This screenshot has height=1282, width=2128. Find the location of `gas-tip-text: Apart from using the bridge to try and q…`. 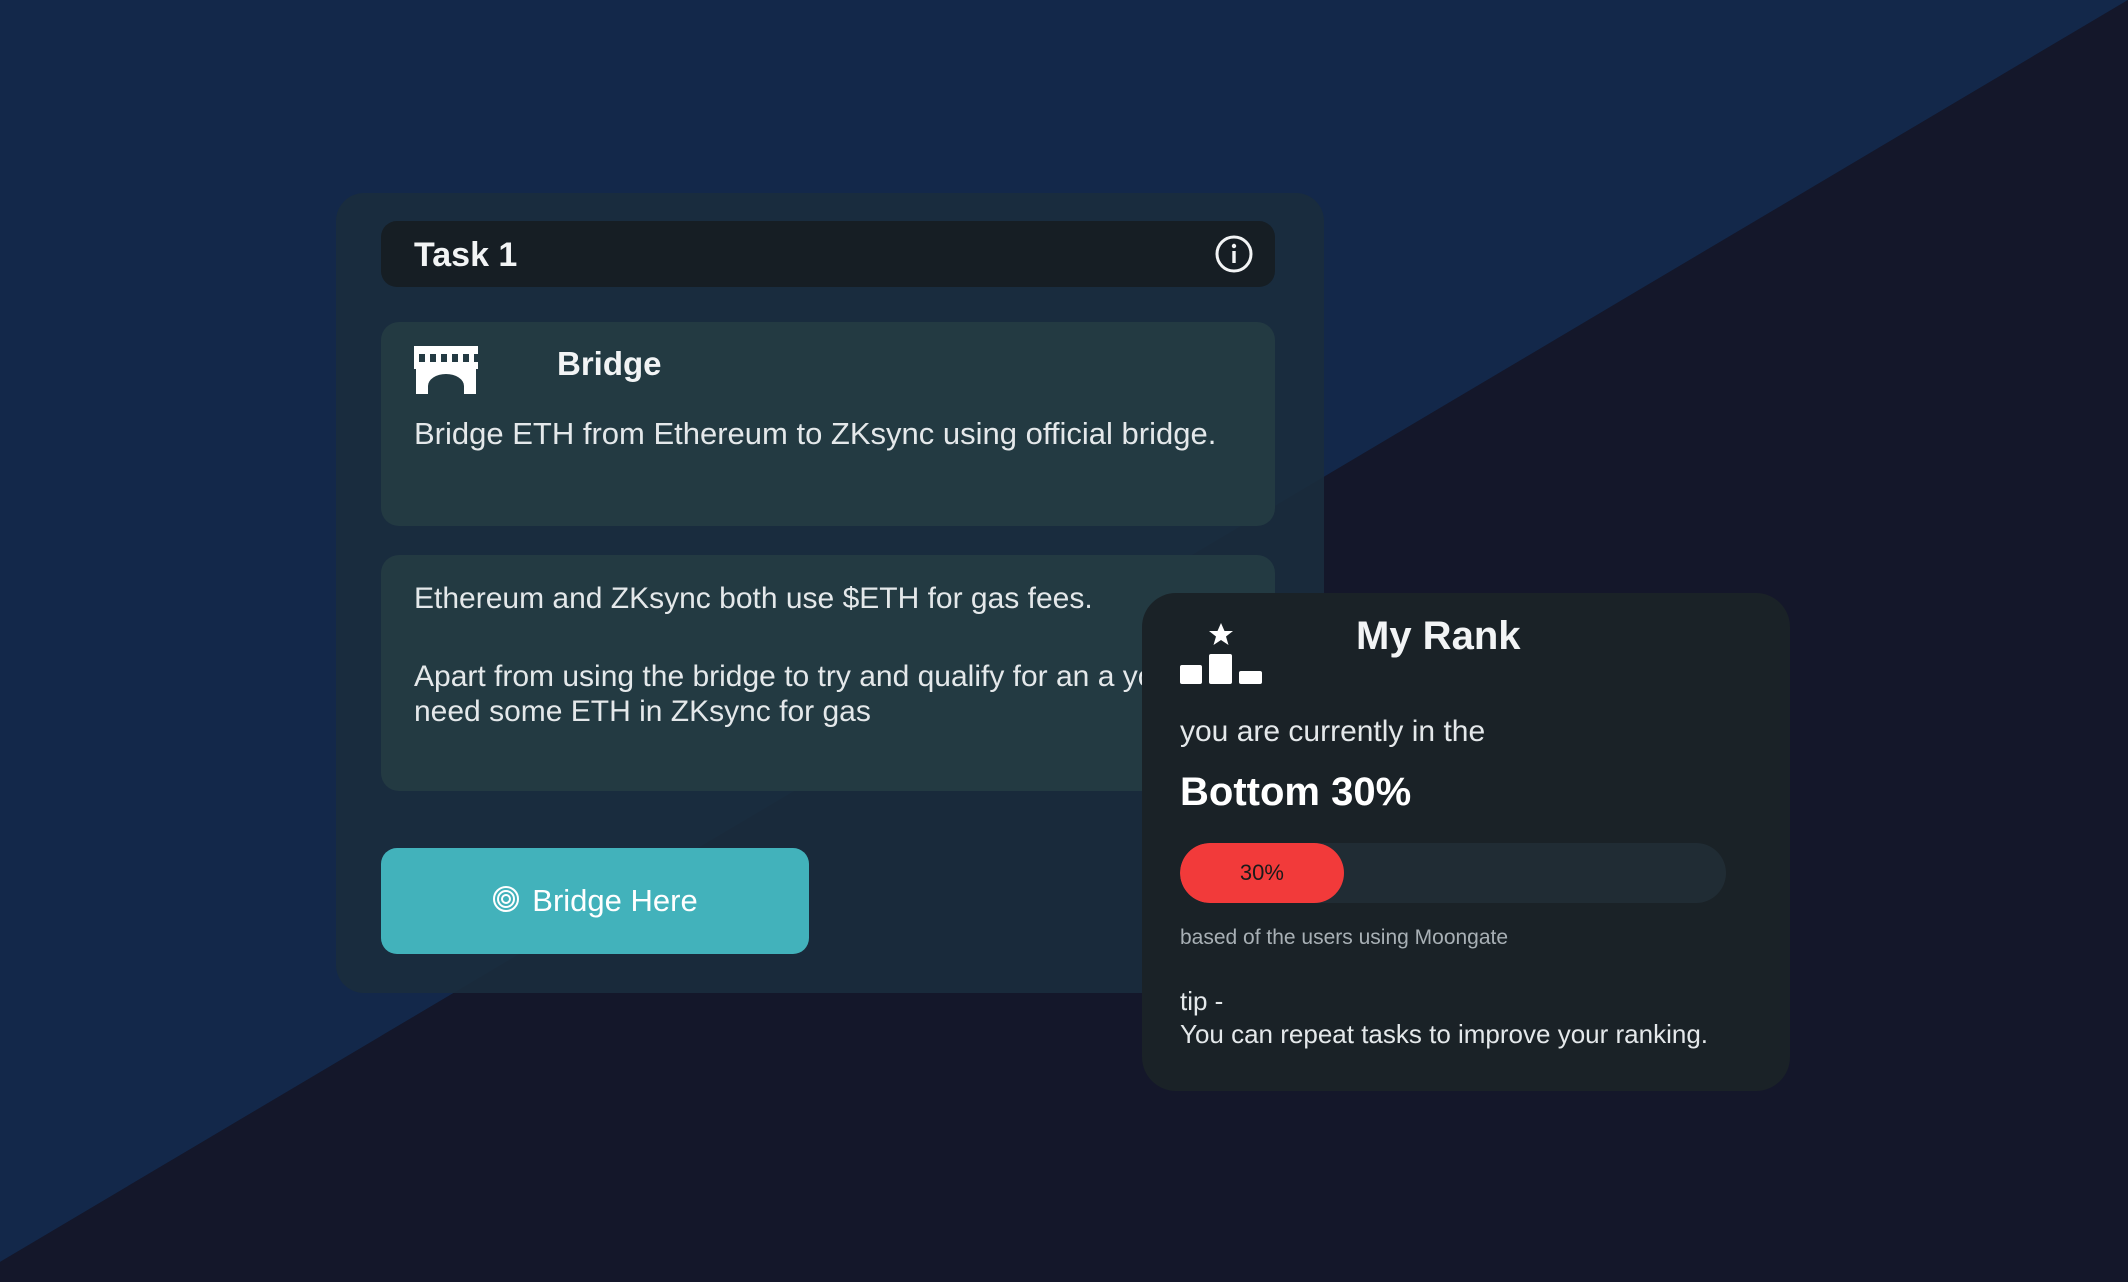

gas-tip-text: Apart from using the bridge to try and q… is located at coordinates (834, 694).